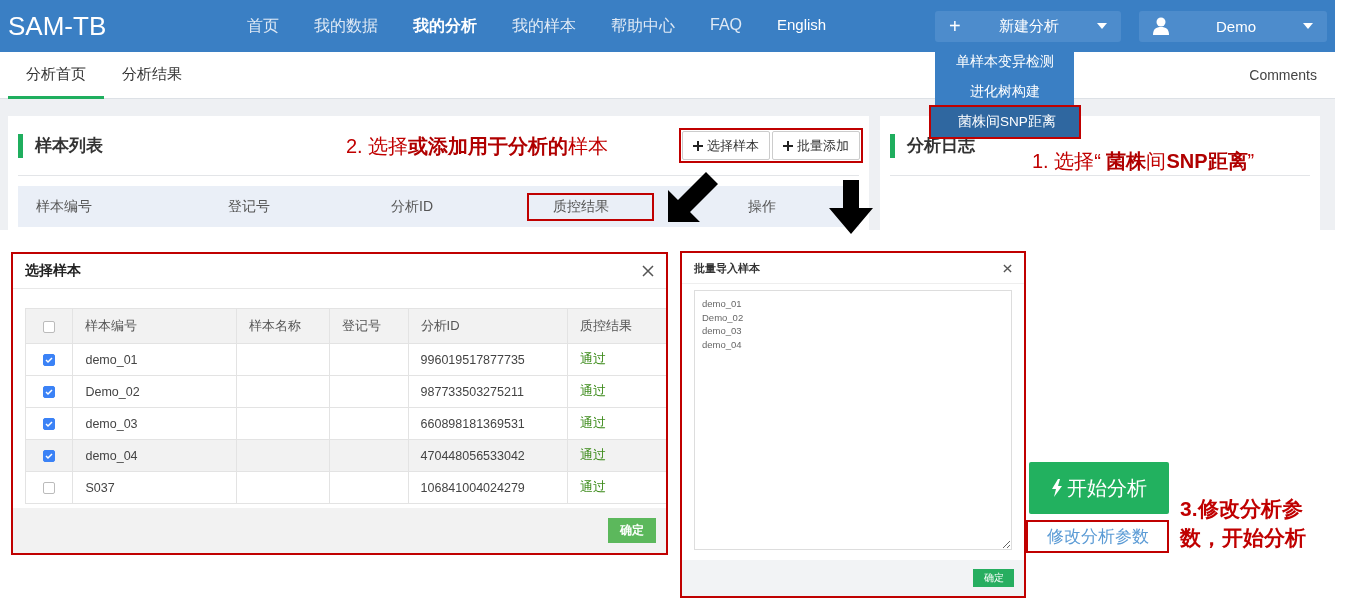  Describe the element at coordinates (1243, 523) in the screenshot. I see `annotation-text: 3.修改分析参数，开始分析` at that location.